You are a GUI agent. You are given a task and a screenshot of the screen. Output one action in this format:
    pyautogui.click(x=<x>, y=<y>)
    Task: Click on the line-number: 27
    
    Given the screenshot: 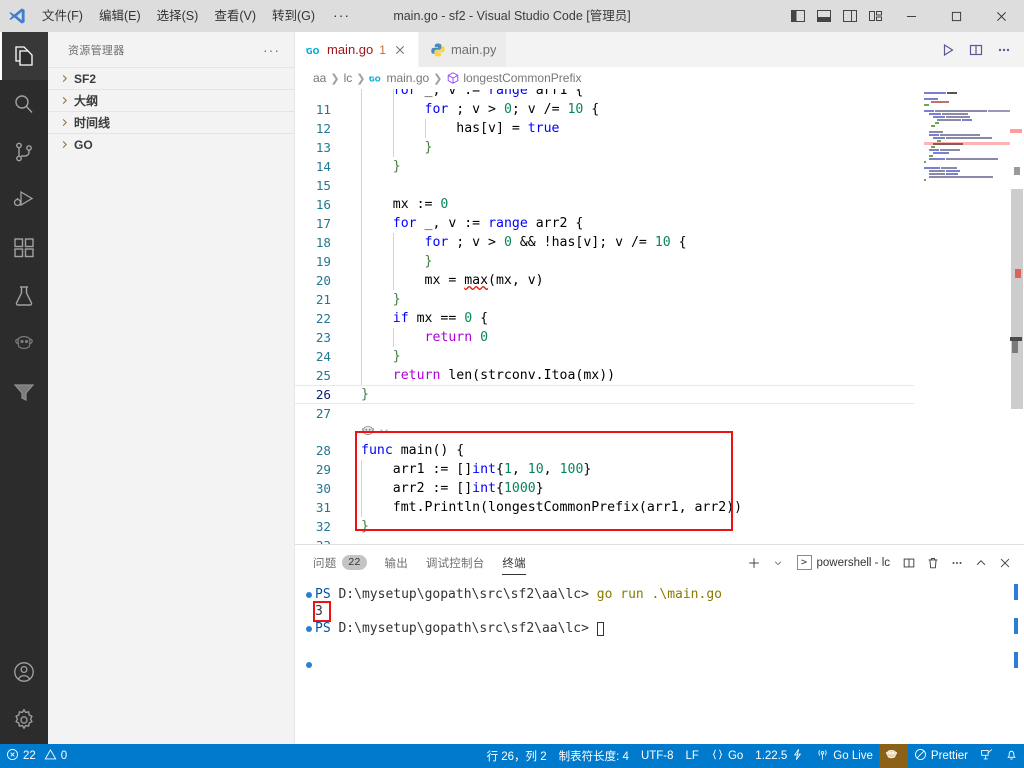 What is the action you would take?
    pyautogui.click(x=323, y=413)
    